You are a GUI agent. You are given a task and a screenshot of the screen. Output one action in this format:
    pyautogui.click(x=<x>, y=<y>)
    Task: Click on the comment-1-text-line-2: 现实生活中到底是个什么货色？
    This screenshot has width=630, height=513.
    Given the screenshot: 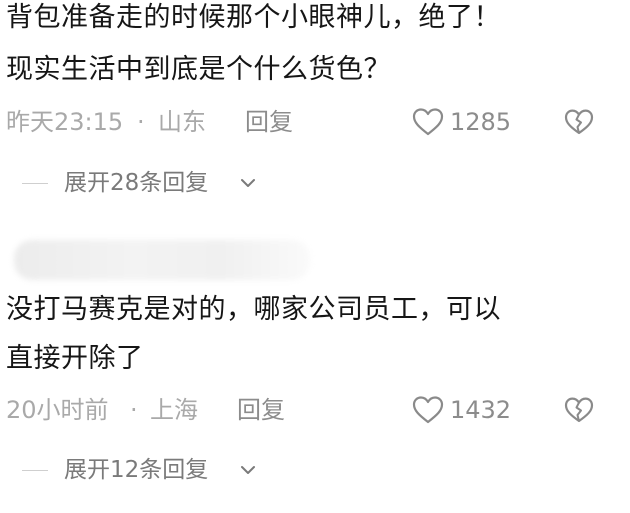 What is the action you would take?
    pyautogui.click(x=198, y=69)
    